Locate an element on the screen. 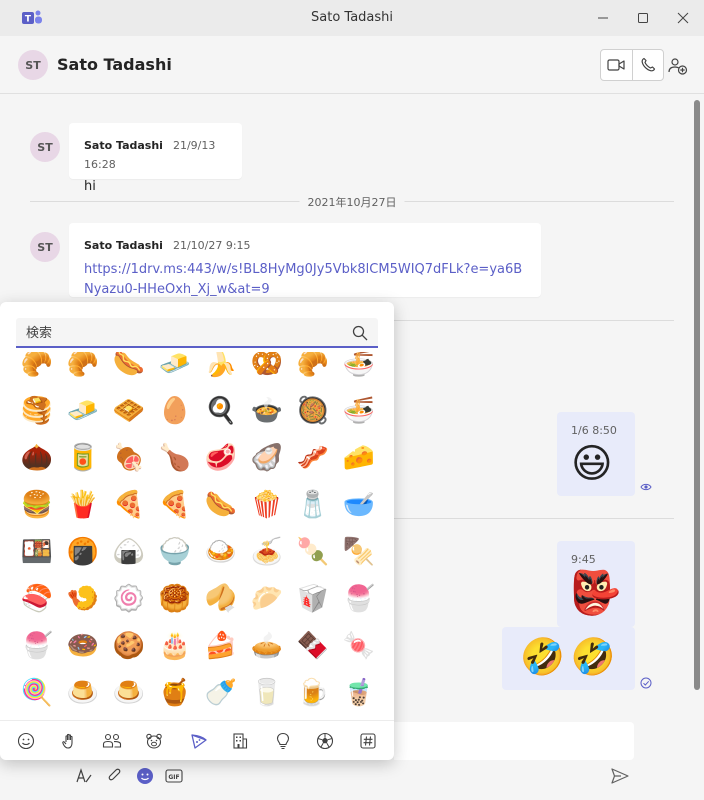 The width and height of the screenshot is (704, 800). emoji-item: 🍡 is located at coordinates (313, 551).